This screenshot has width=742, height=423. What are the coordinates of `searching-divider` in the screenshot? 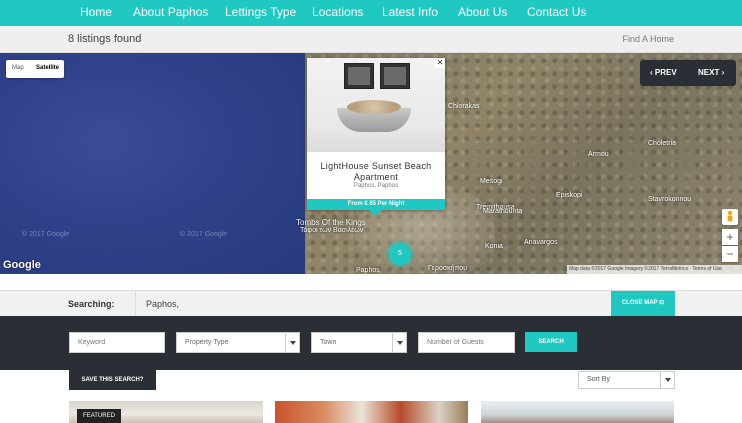 It's located at (135, 303).